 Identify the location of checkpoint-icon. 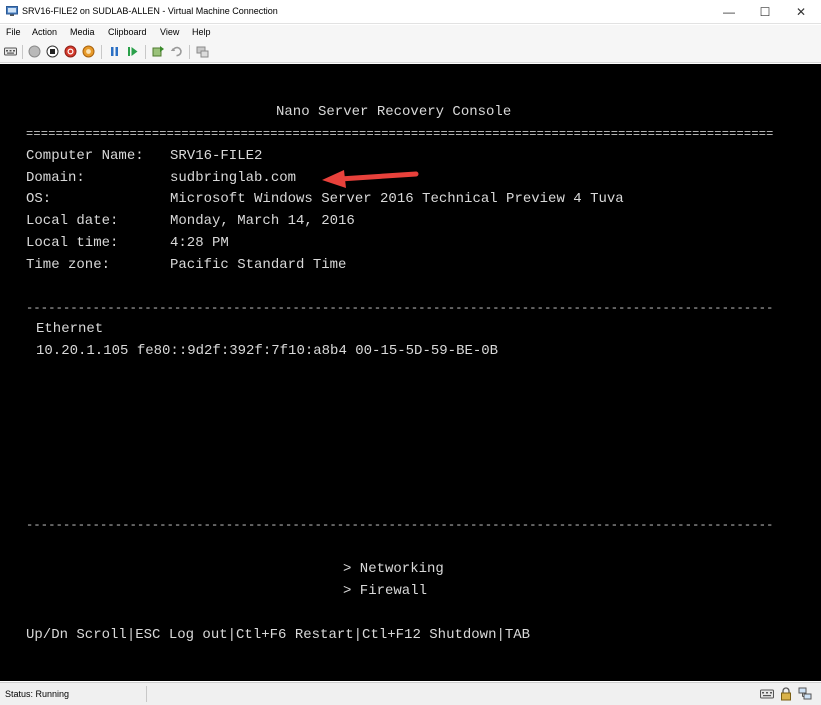
(158, 51).